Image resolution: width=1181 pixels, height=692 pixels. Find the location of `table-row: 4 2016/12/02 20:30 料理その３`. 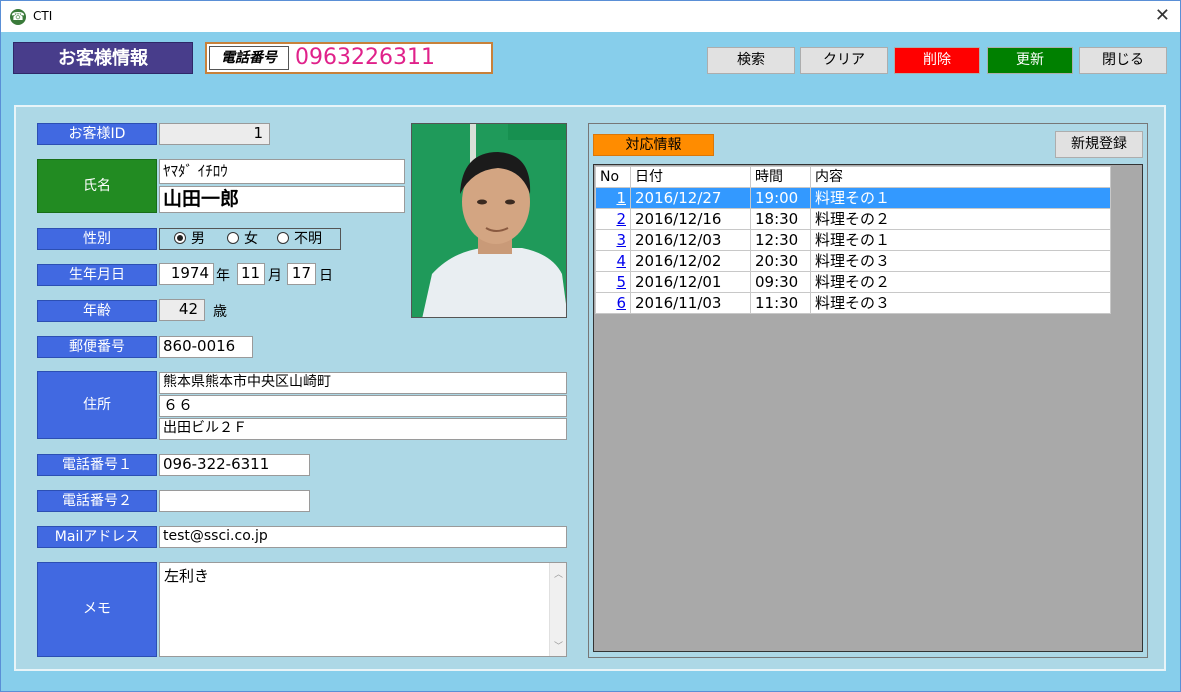

table-row: 4 2016/12/02 20:30 料理その３ is located at coordinates (853, 261).